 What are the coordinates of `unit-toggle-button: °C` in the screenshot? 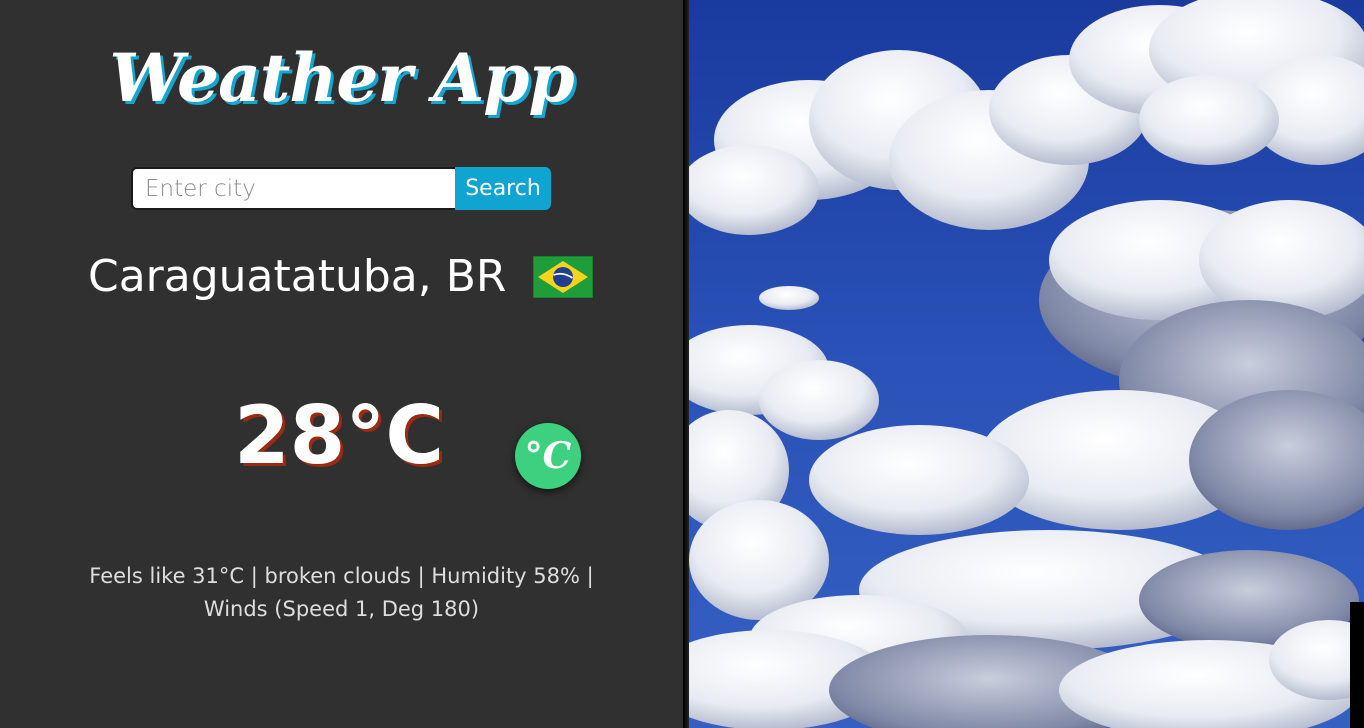 It's located at (548, 456).